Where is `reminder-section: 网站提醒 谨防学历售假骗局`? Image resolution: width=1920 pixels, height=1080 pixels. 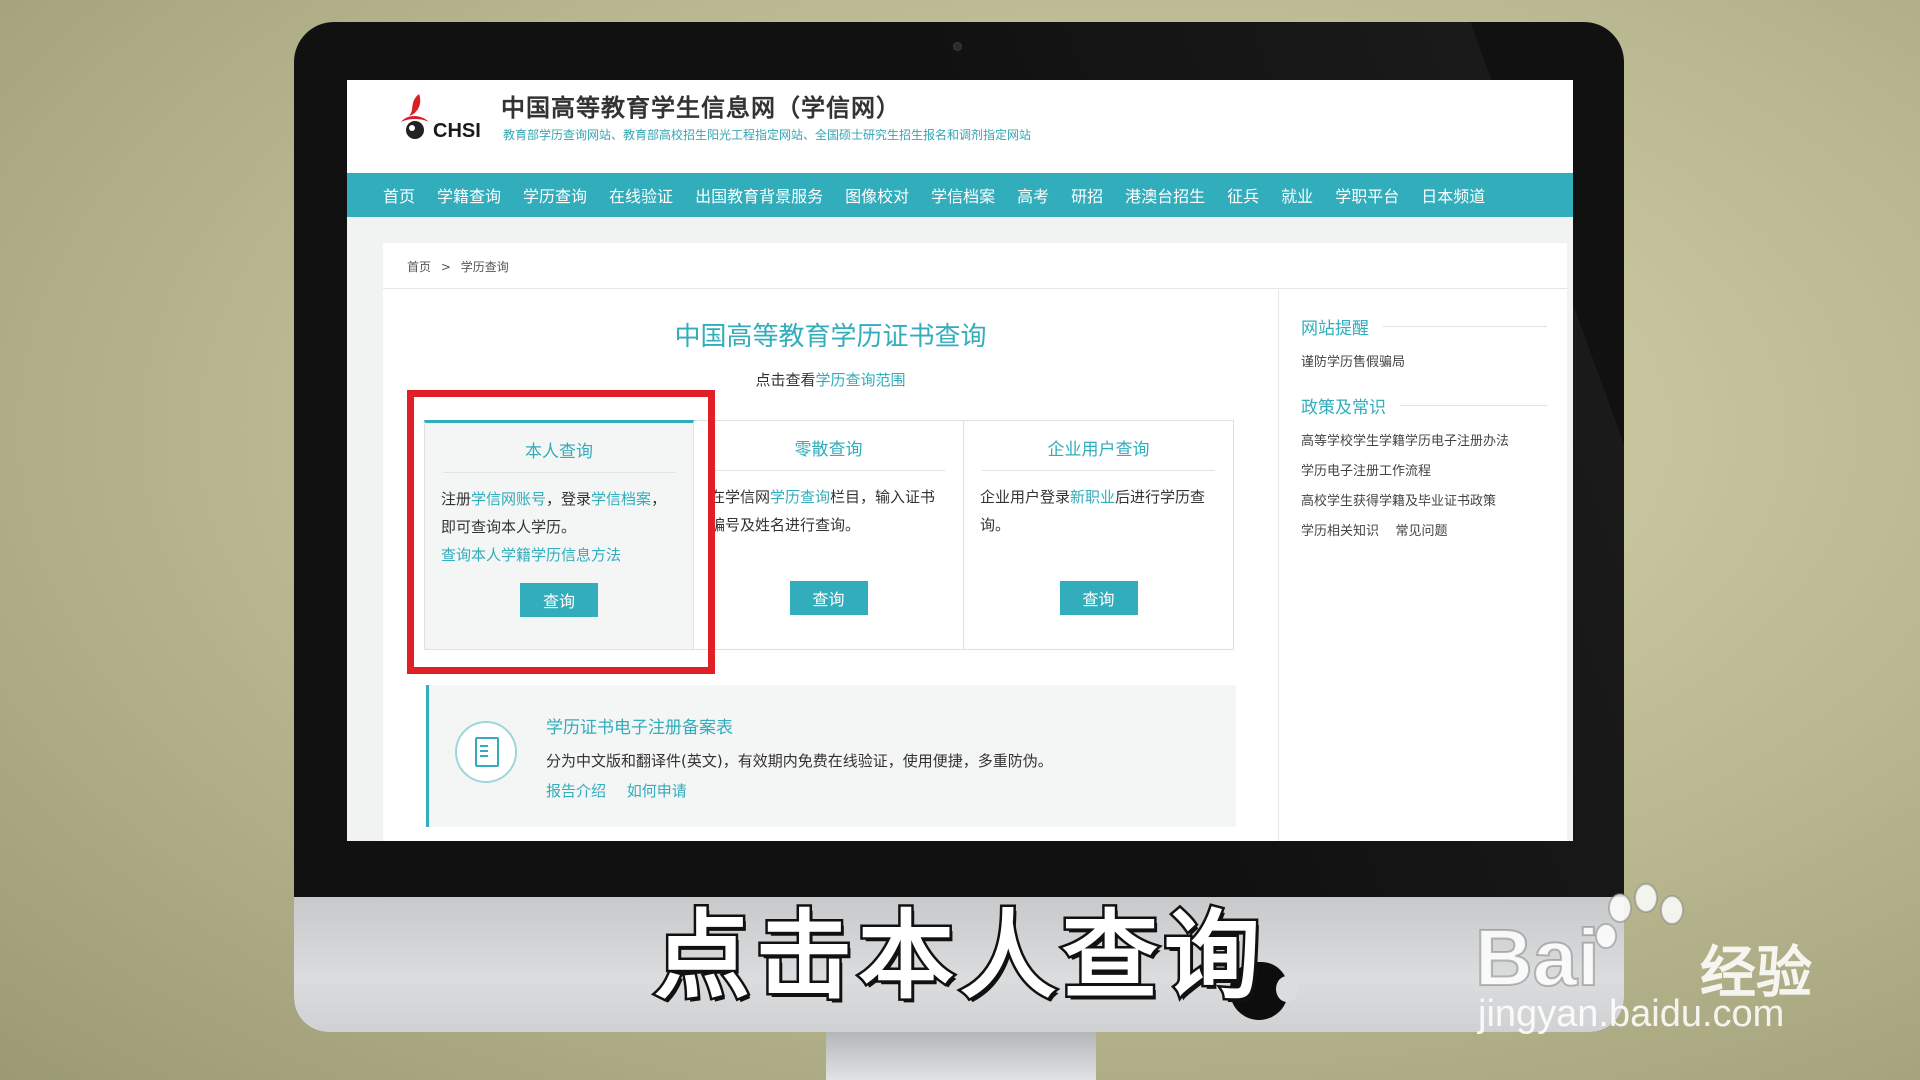 reminder-section: 网站提醒 谨防学历售假骗局 is located at coordinates (1424, 343).